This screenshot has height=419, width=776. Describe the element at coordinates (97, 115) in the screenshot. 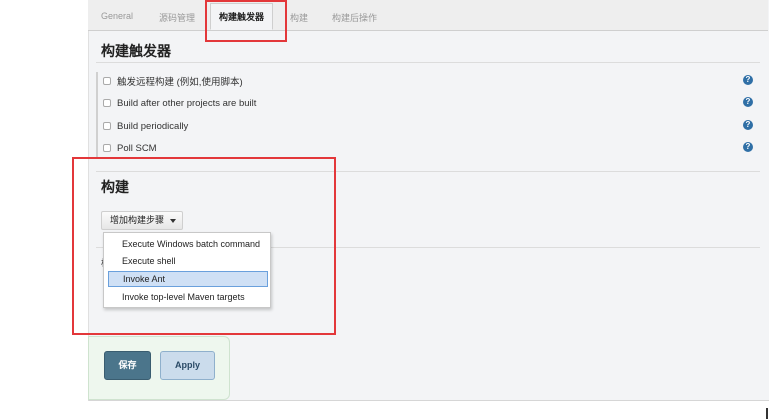

I see `trigger-options-bar` at that location.